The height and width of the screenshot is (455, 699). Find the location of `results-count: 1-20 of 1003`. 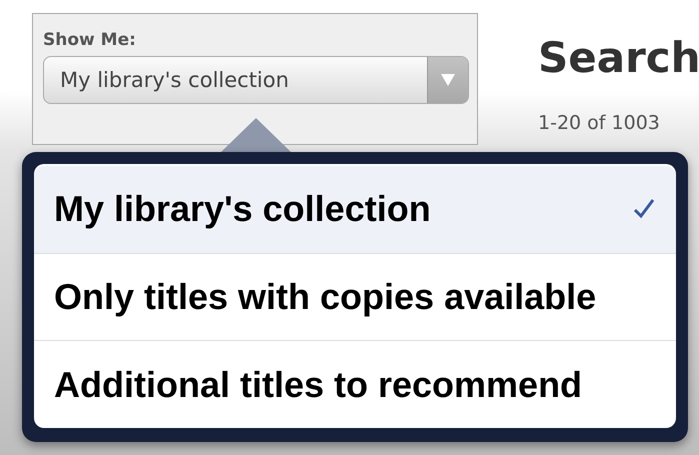

results-count: 1-20 of 1003 is located at coordinates (599, 123).